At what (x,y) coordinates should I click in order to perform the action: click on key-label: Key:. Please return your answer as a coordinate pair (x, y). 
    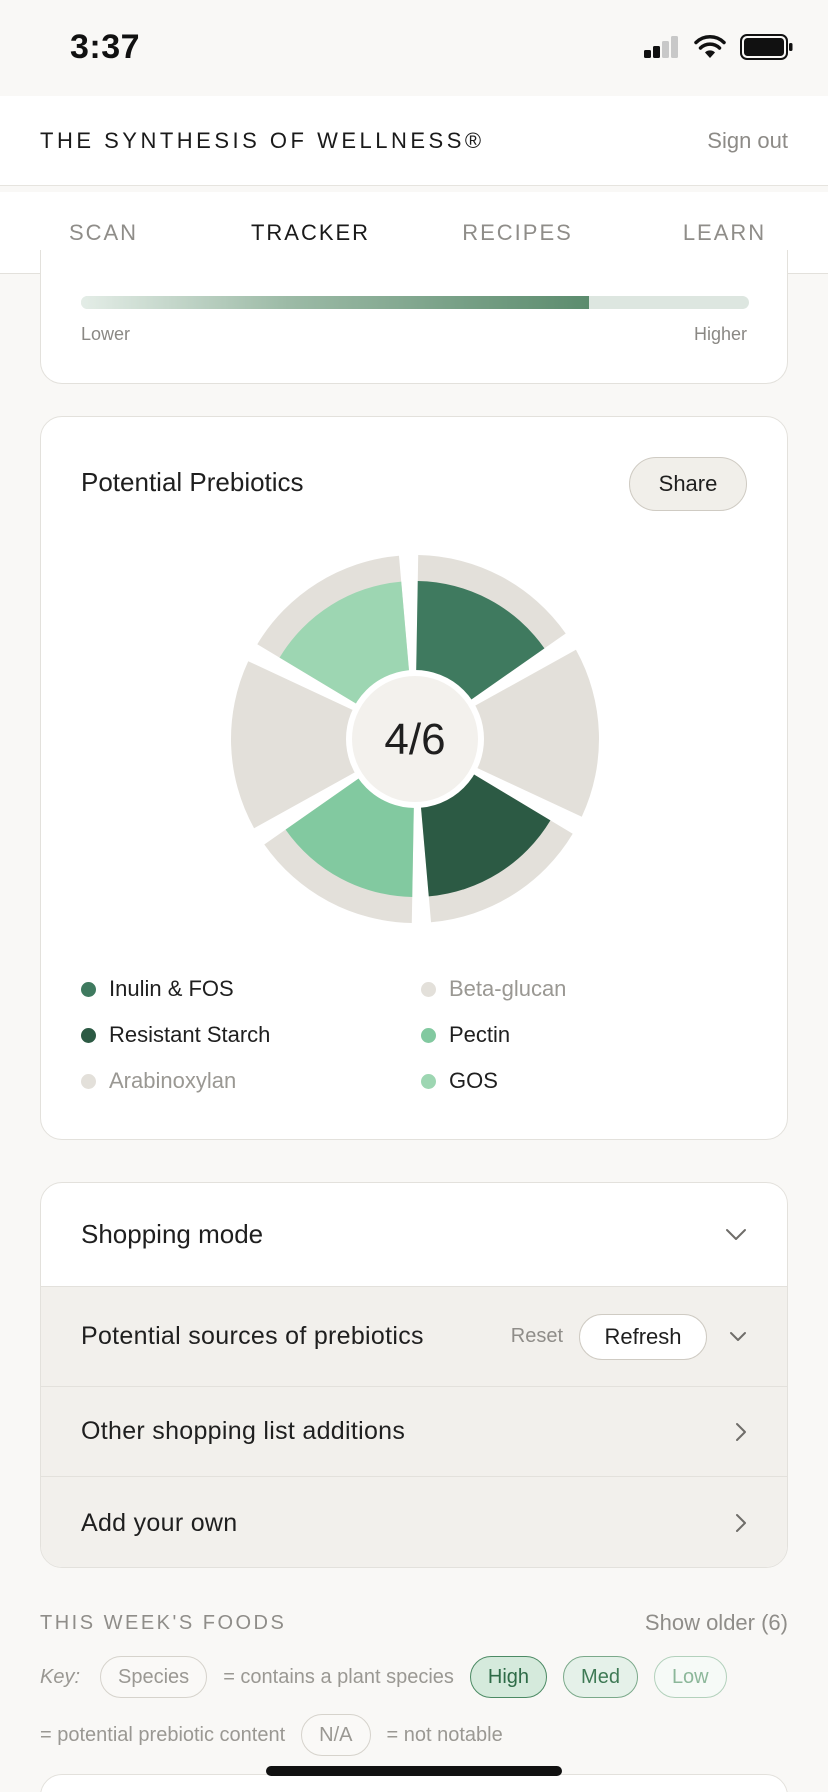
    Looking at the image, I should click on (60, 1676).